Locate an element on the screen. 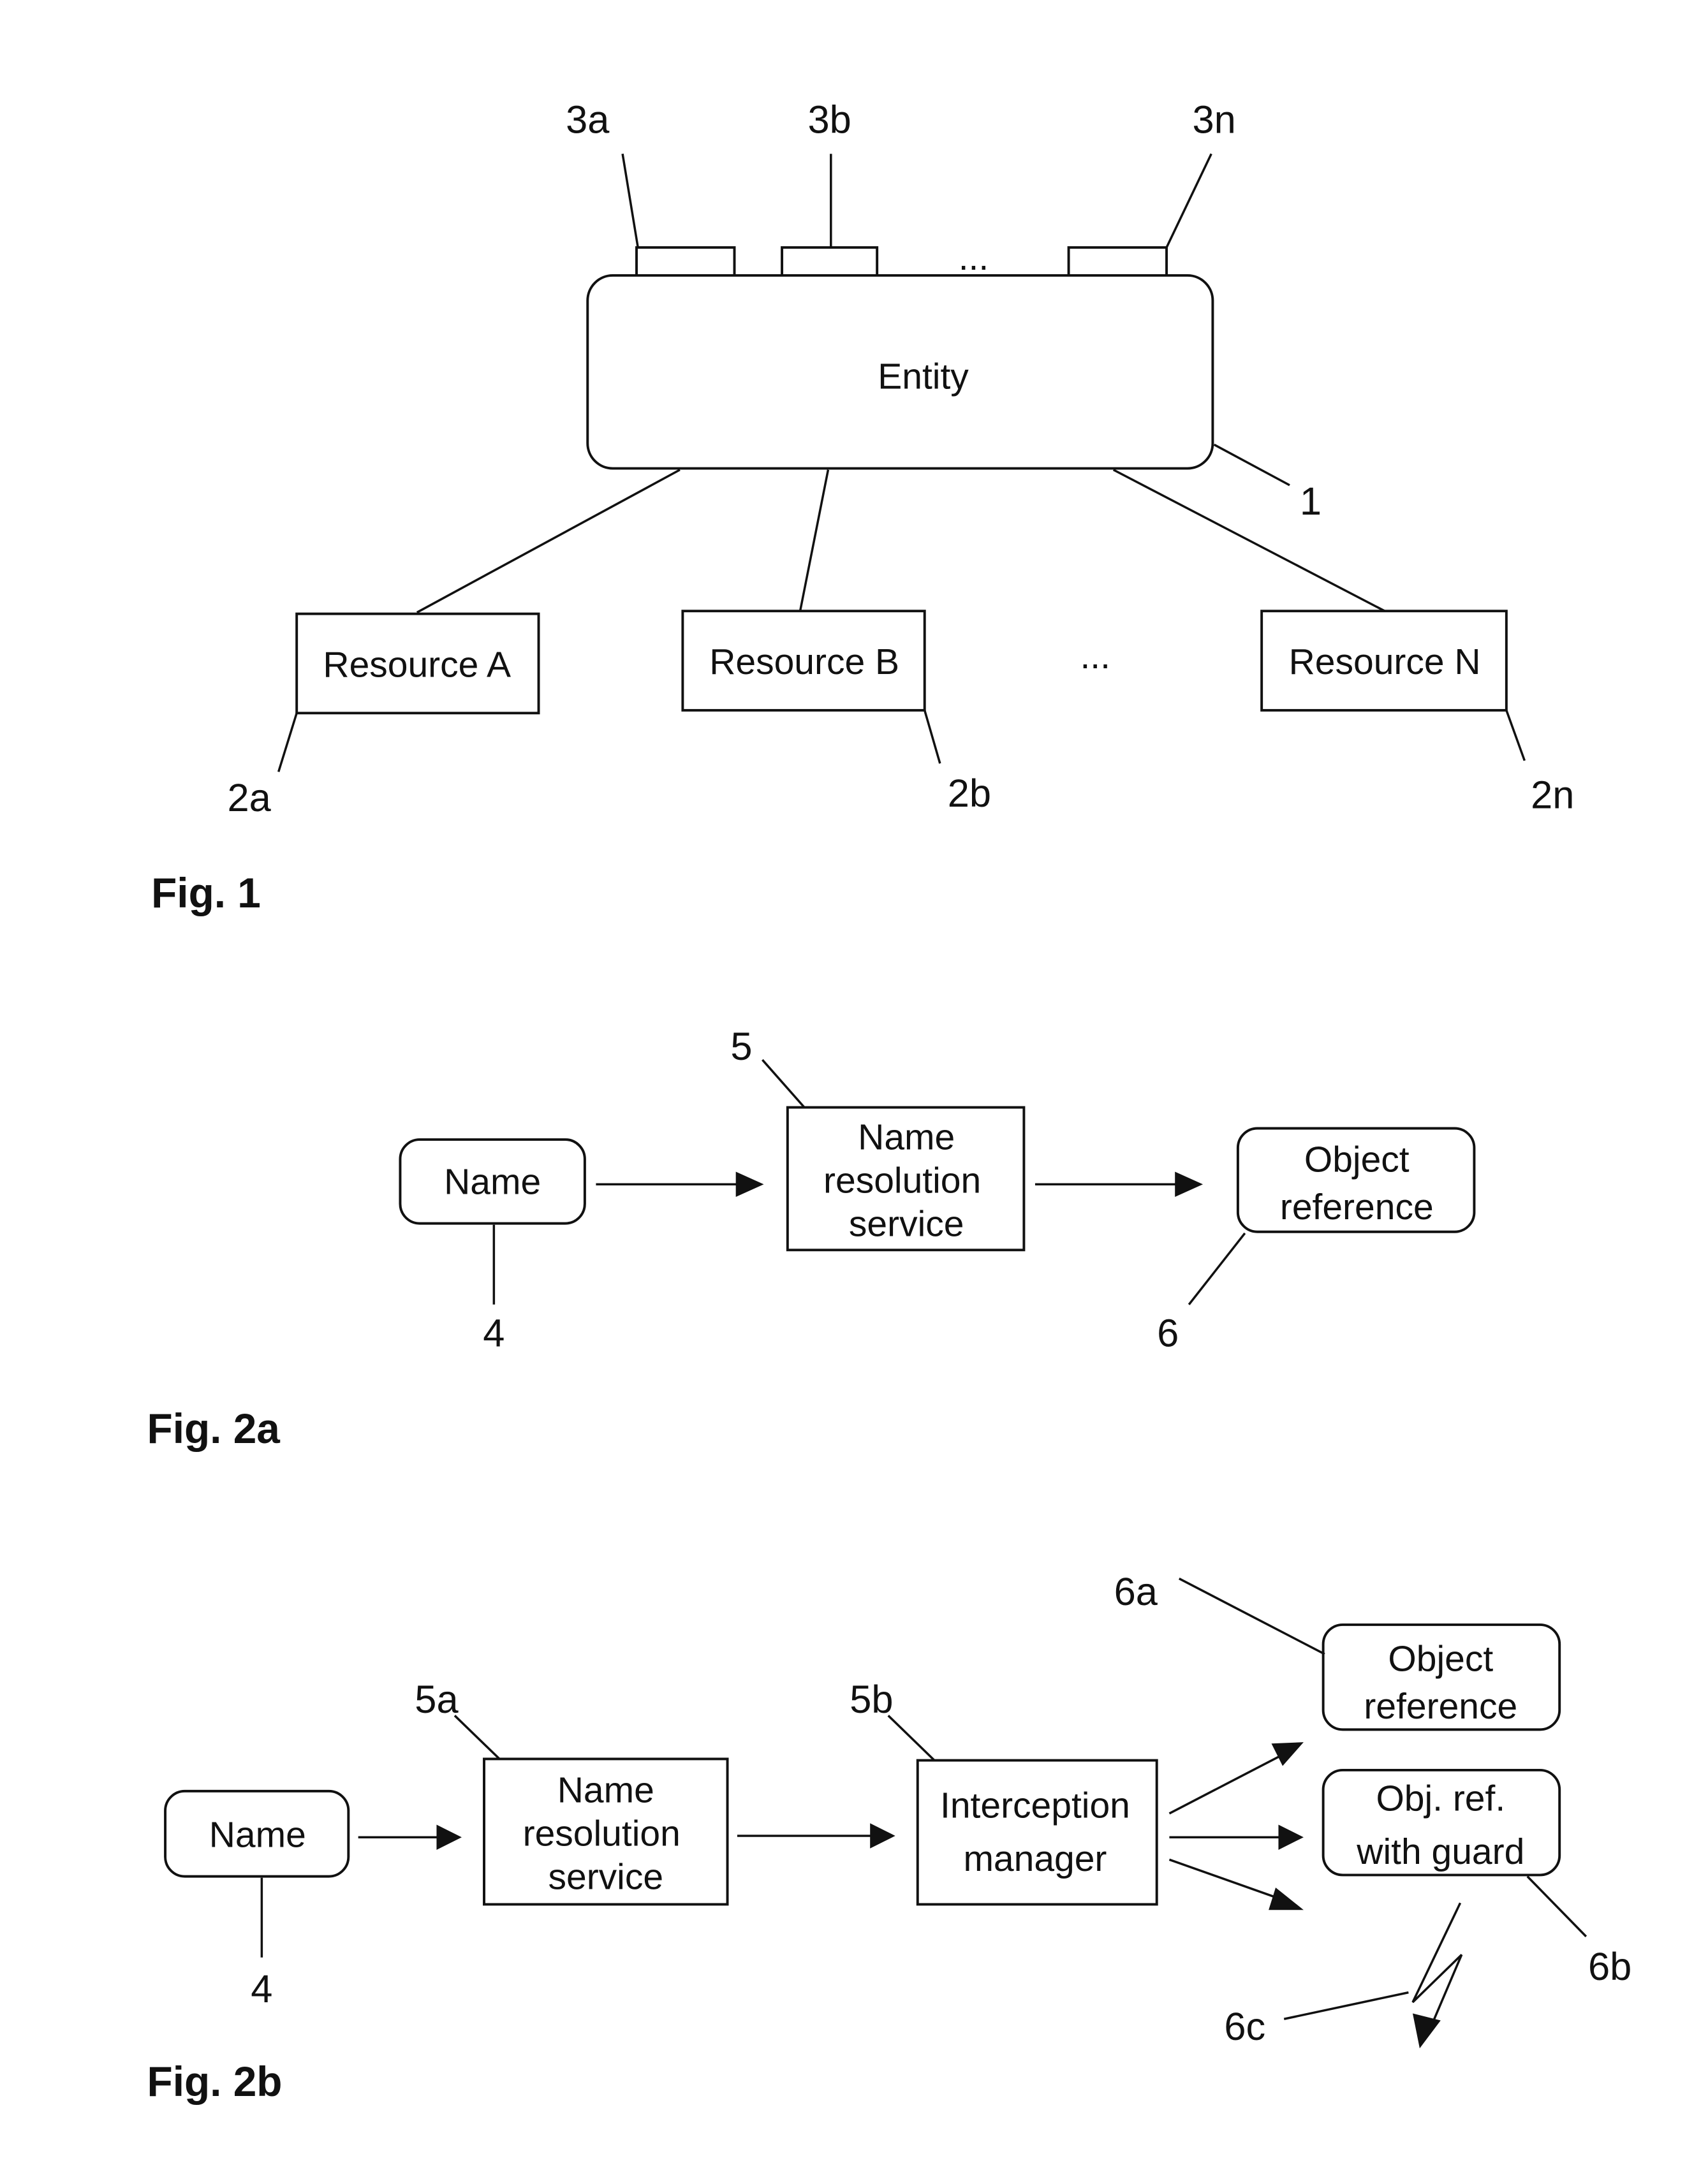  leader-5a is located at coordinates (477, 1737).